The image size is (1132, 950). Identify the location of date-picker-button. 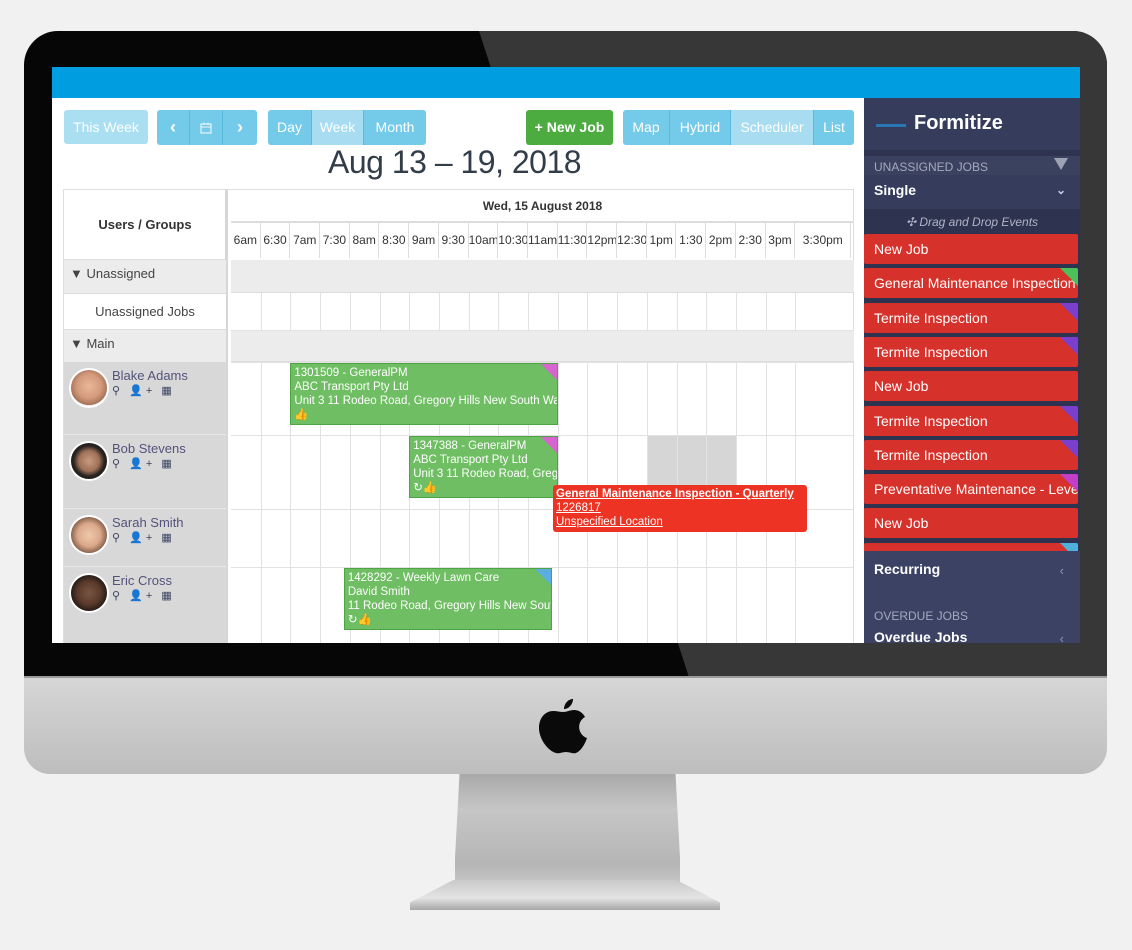
(206, 127).